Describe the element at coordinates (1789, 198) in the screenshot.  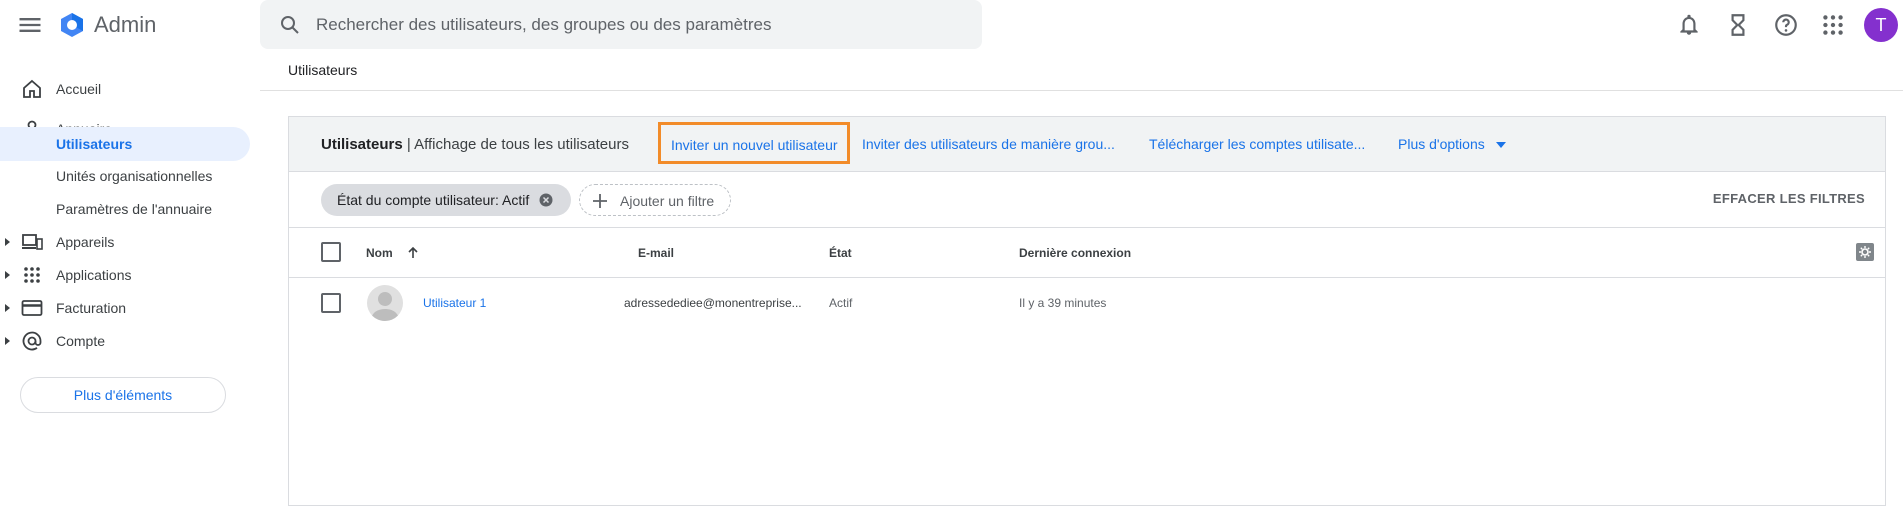
I see `clear-filters-button: EFFACER LES FILTRES` at that location.